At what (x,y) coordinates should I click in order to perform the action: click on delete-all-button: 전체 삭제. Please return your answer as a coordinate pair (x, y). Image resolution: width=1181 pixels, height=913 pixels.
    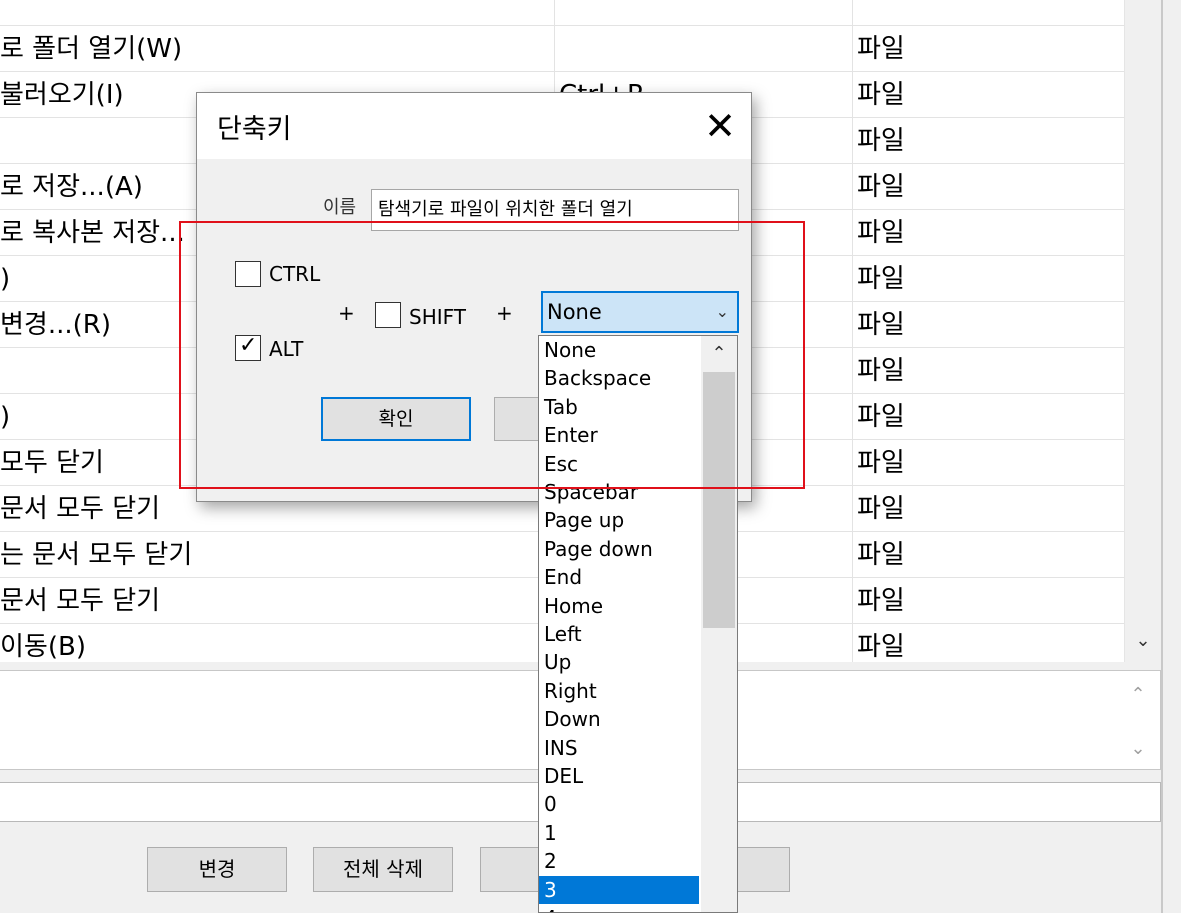
    Looking at the image, I should click on (383, 869).